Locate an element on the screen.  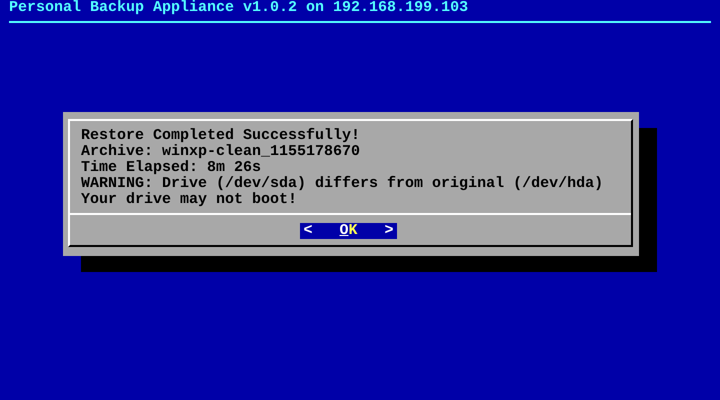
message-text: Time Elapsed: 8m 26s is located at coordinates (171, 168).